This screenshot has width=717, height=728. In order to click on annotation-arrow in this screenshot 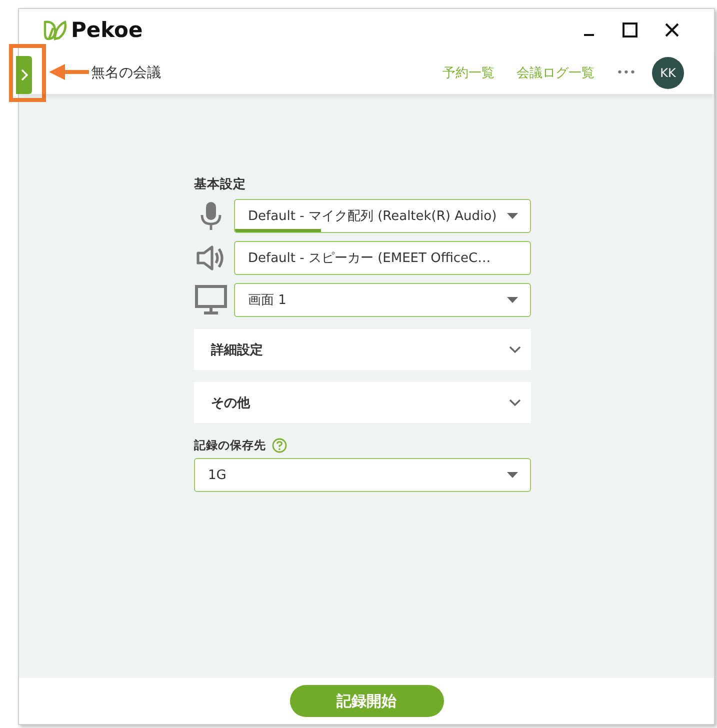, I will do `click(69, 72)`.